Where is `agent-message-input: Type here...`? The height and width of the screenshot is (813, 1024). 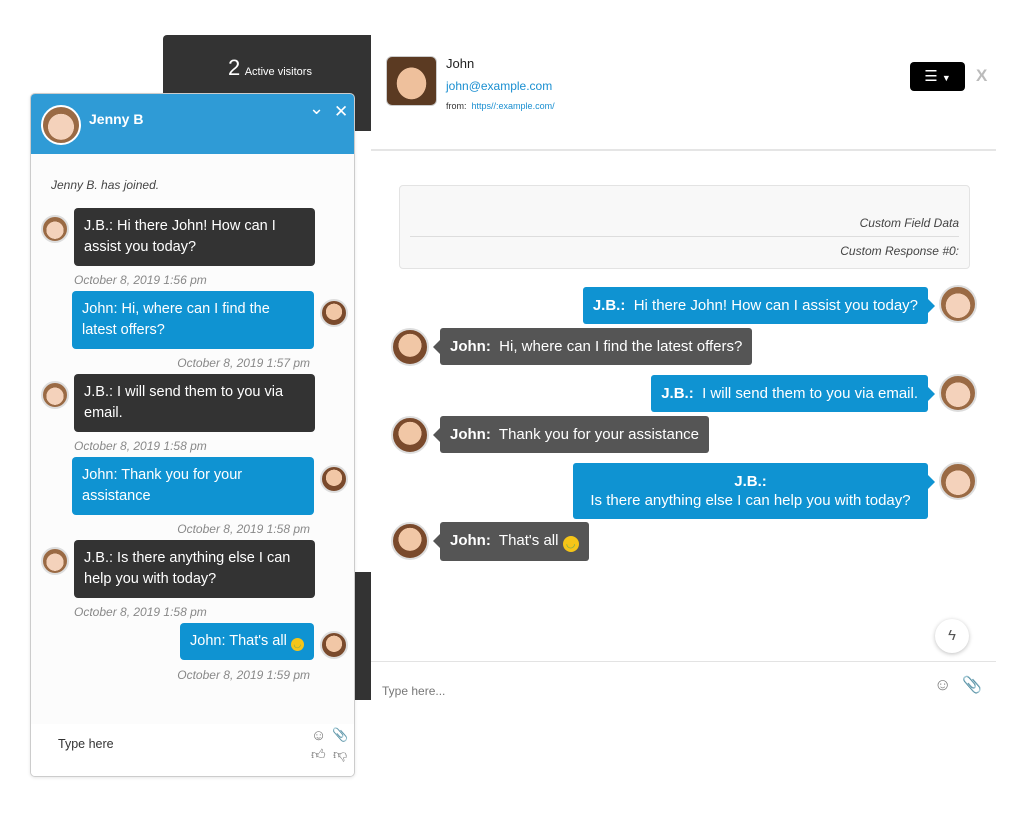
agent-message-input: Type here... is located at coordinates (413, 691).